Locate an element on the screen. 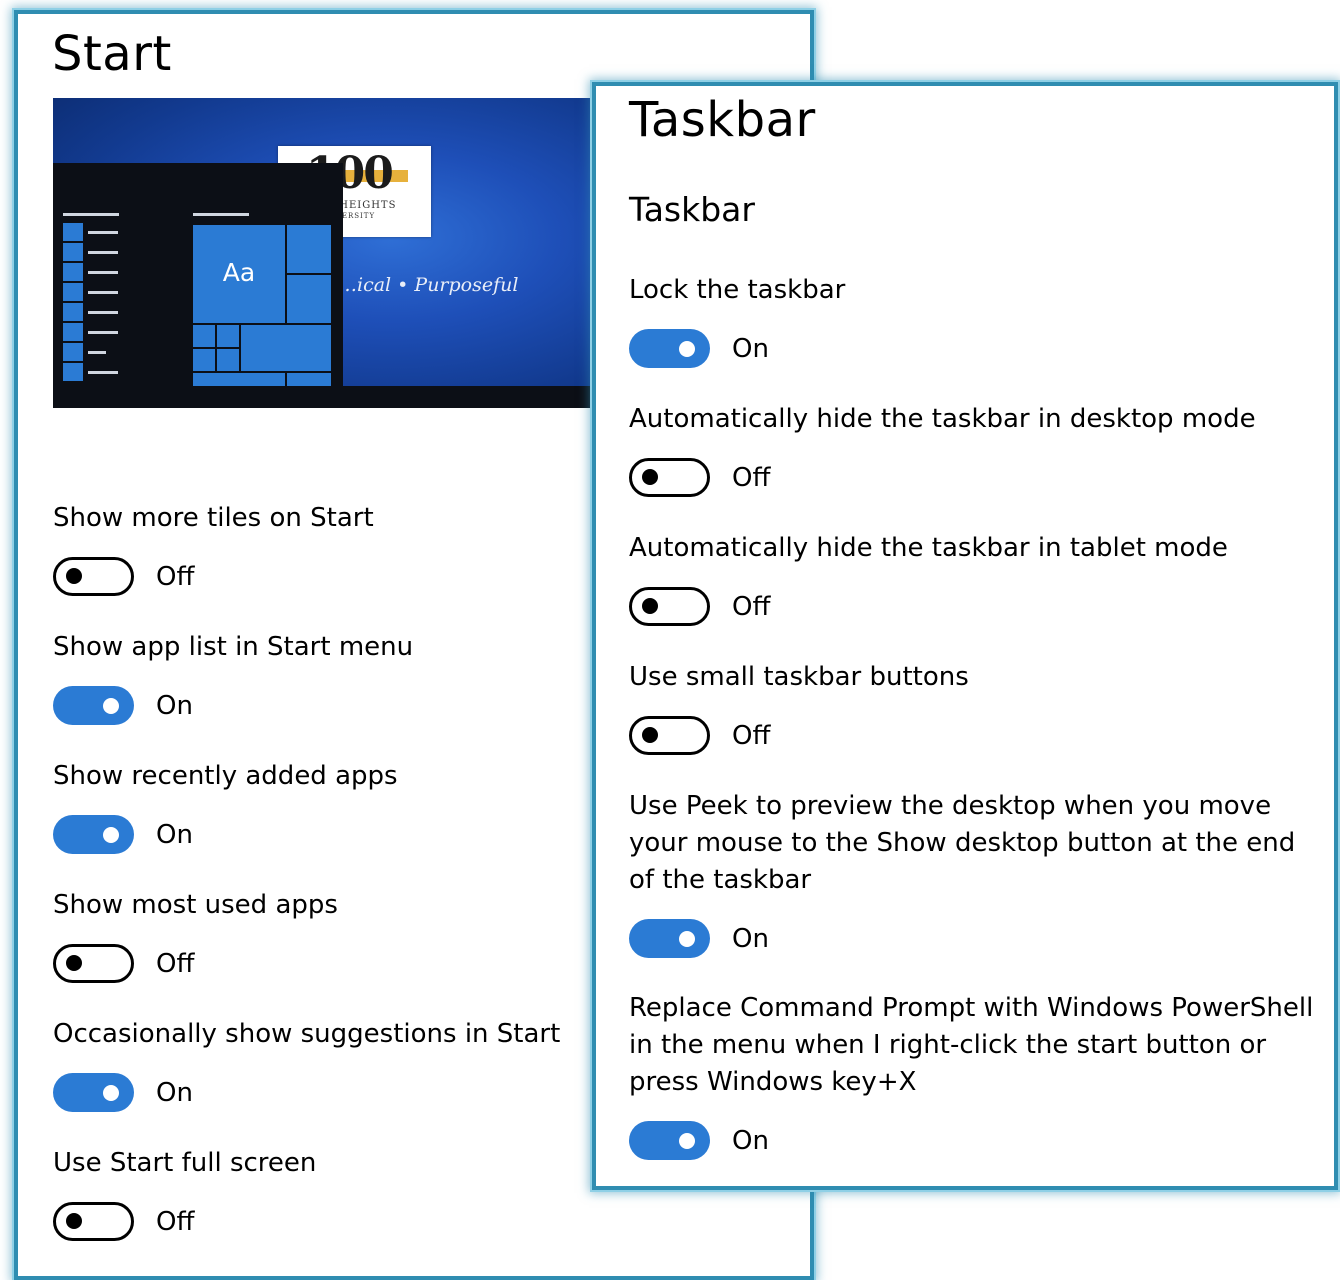 The image size is (1340, 1280). wallpaper-script-text: …ical • Purposeful is located at coordinates (428, 285).